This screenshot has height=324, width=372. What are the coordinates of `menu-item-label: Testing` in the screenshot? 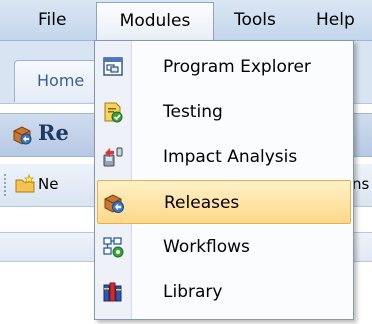 It's located at (193, 112).